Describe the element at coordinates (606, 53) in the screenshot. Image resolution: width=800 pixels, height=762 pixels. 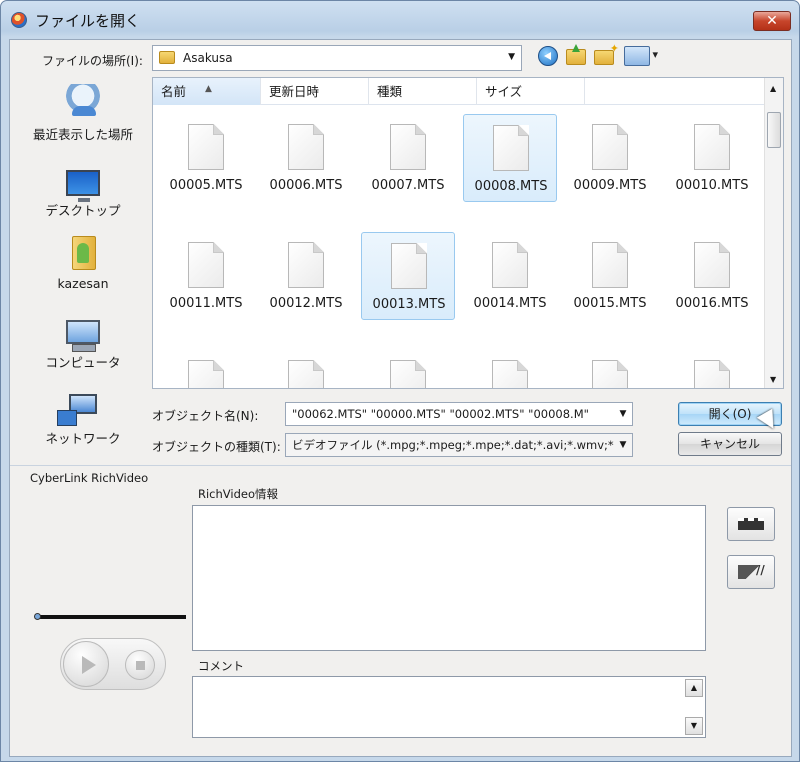
I see `new-folder-icon` at that location.